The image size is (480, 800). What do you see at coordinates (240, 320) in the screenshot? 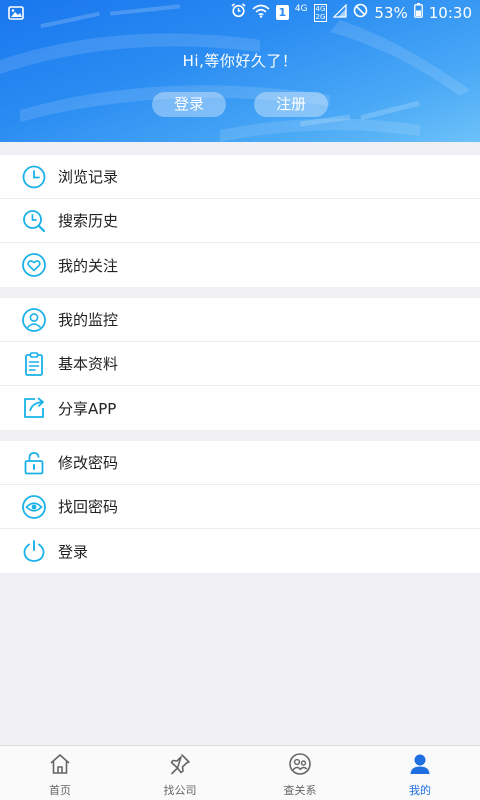
I see `menu-item-my-monitor: 我的监控` at bounding box center [240, 320].